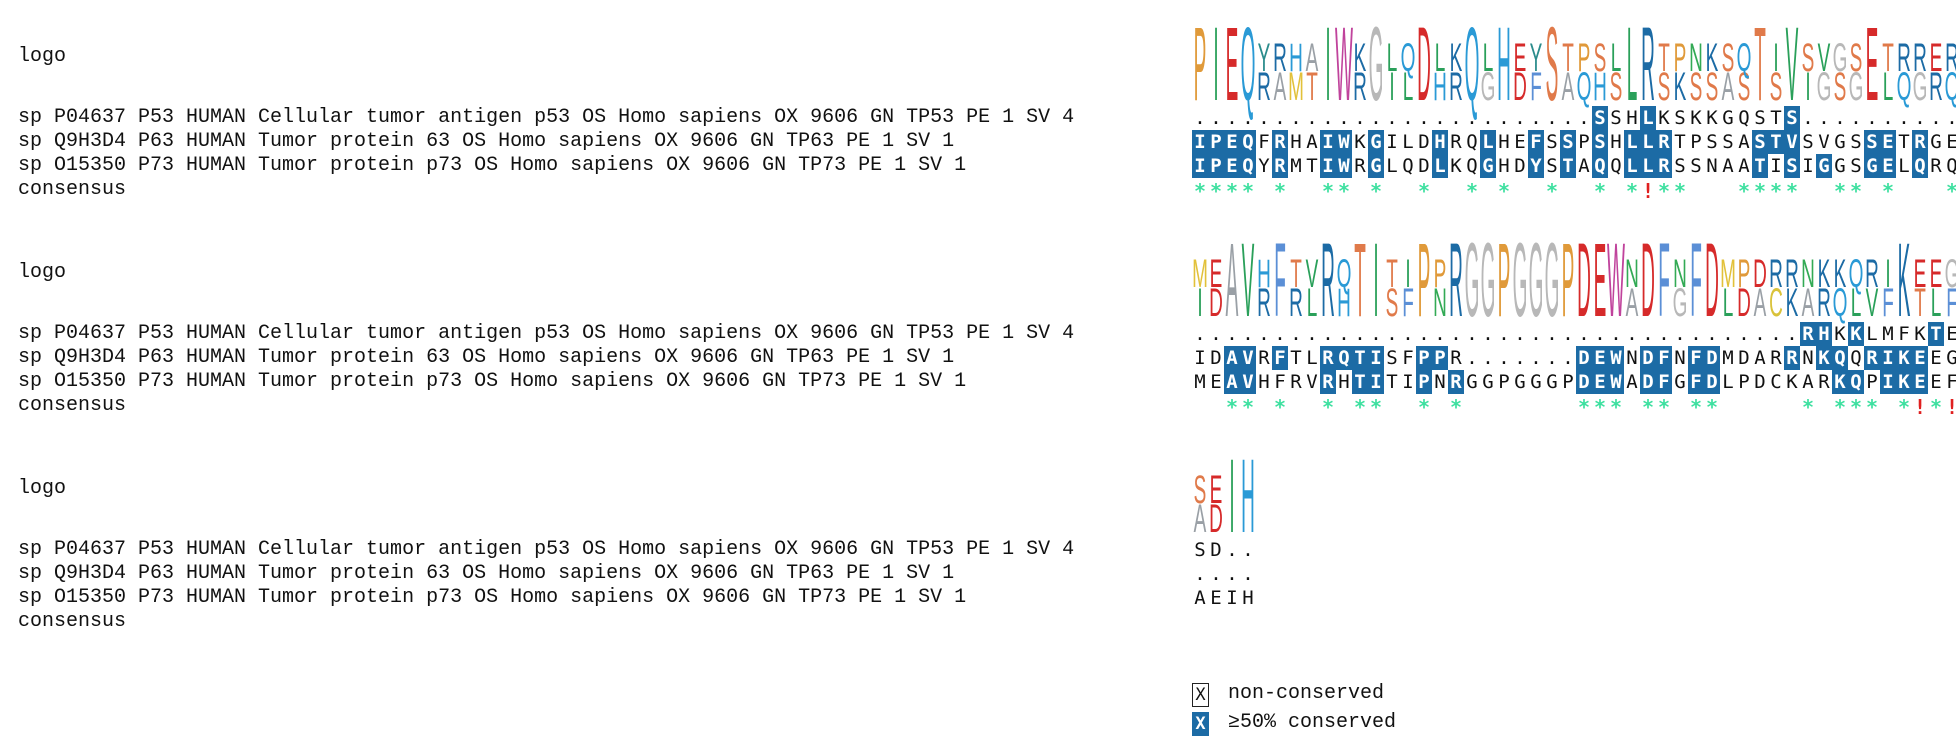 Image resolution: width=1956 pixels, height=756 pixels. I want to click on logo-letter: T, so click(1392, 273).